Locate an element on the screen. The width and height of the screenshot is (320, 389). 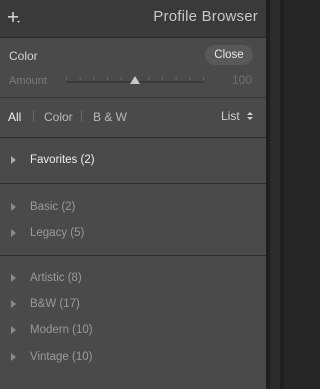
profile-group-row: Basic (2) is located at coordinates (133, 208).